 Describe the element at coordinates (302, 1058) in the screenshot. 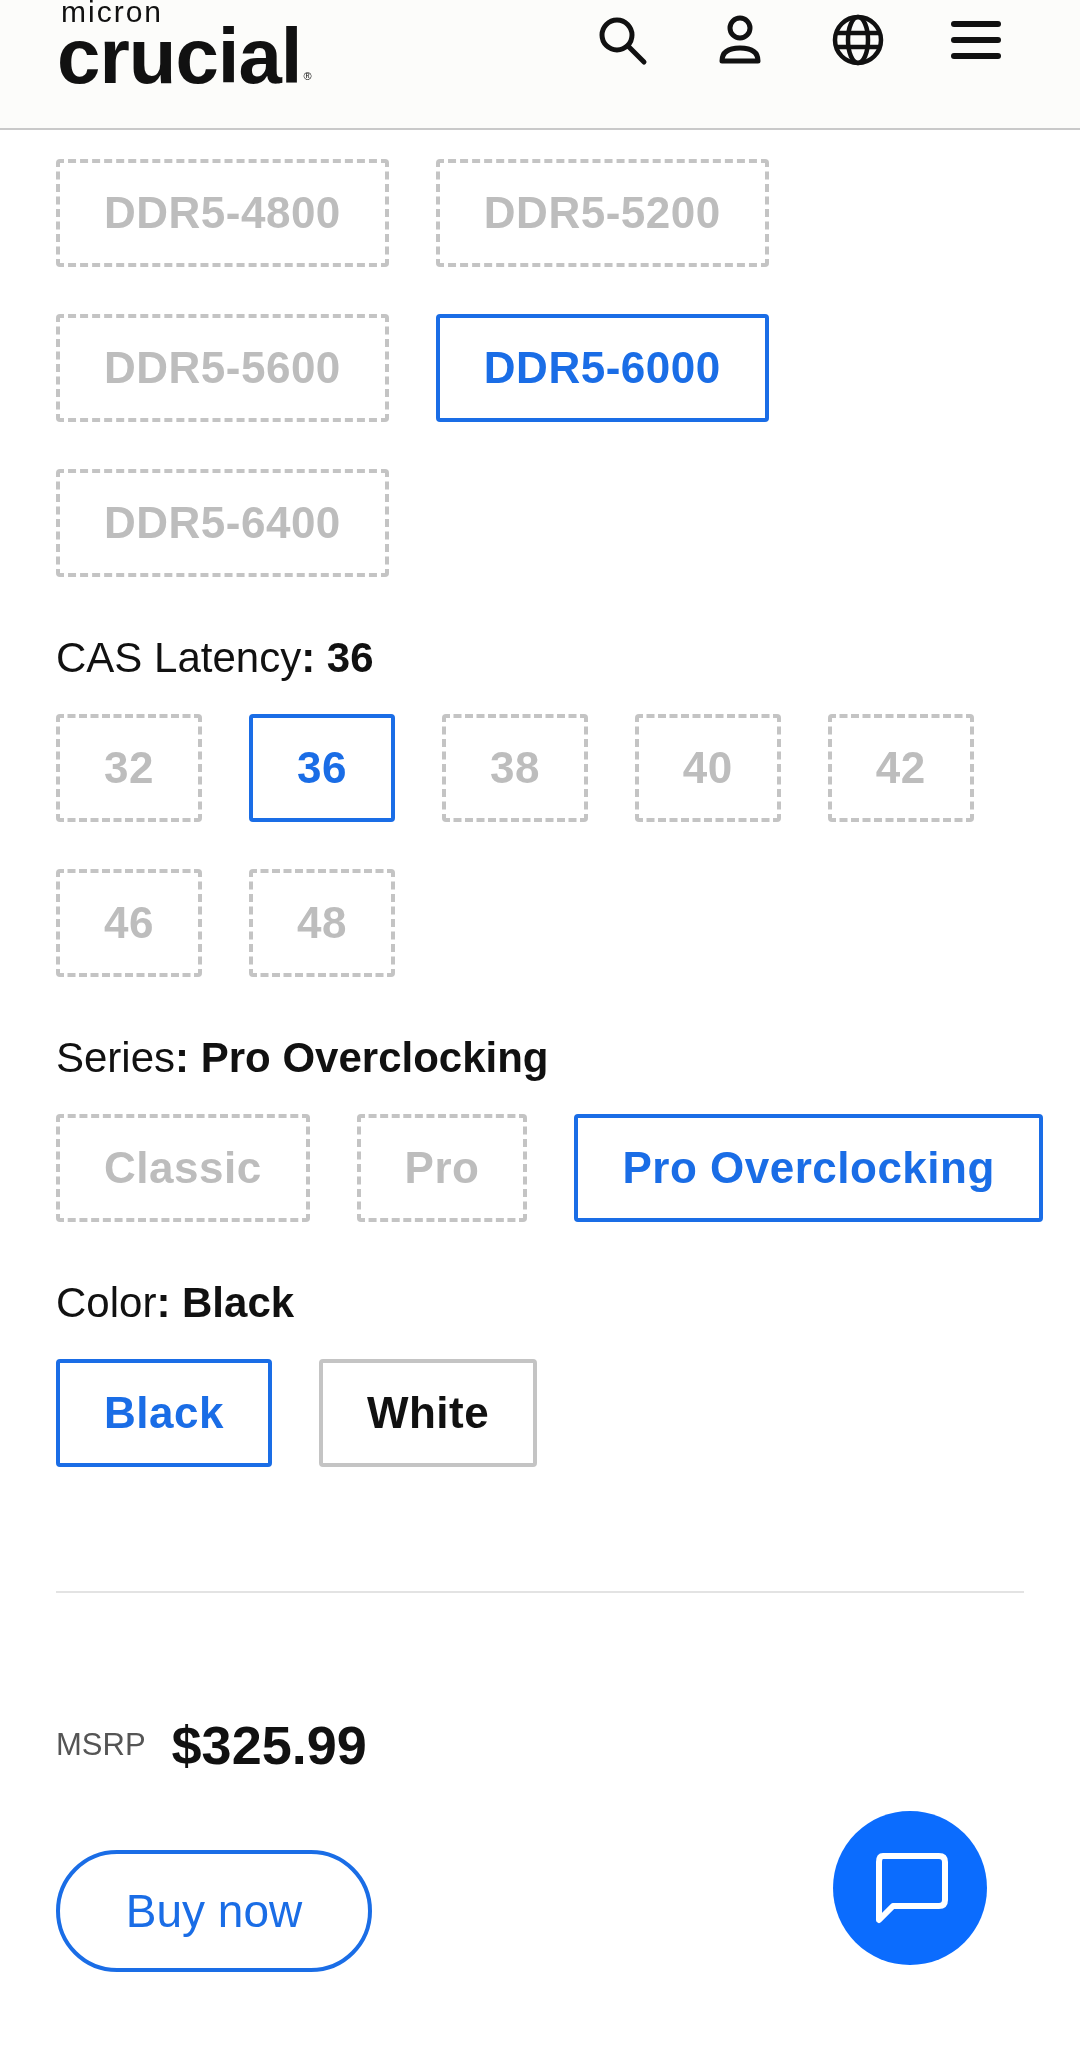

I see `option-label: Series: Pro Overclocking` at that location.